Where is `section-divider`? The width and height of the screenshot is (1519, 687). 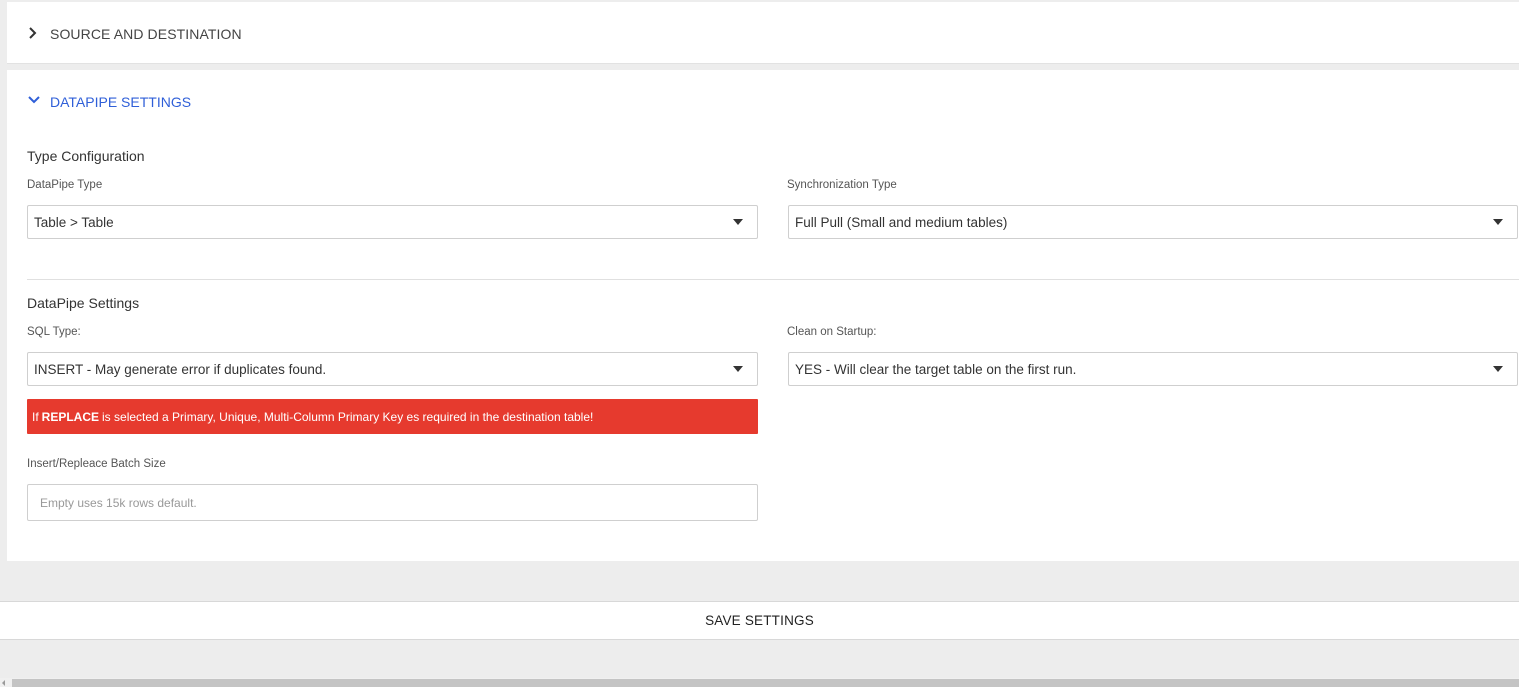
section-divider is located at coordinates (773, 279).